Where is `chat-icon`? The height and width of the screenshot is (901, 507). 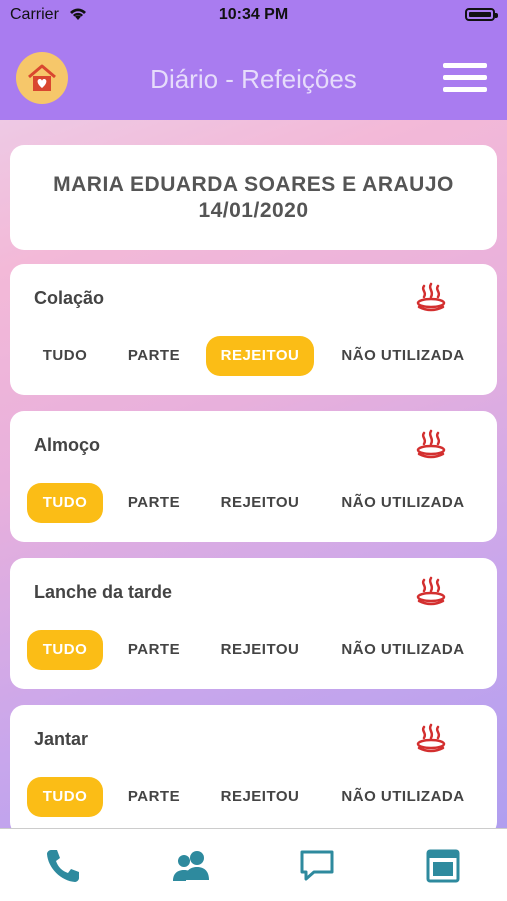
chat-icon is located at coordinates (317, 865).